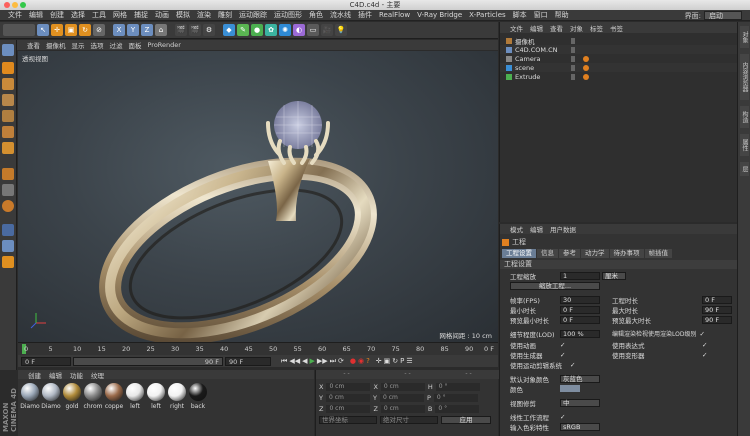 Image resolution: width=750 pixels, height=436 pixels. What do you see at coordinates (71, 30) in the screenshot?
I see `scale-tool-icon: ▣` at bounding box center [71, 30].